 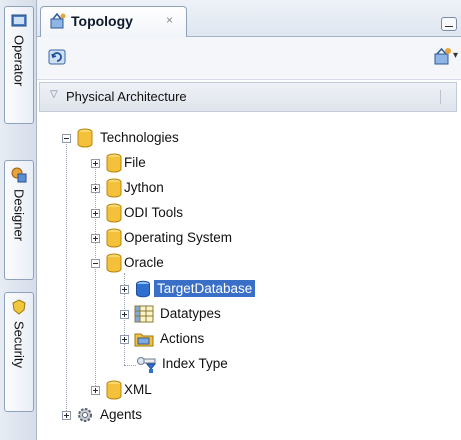 I want to click on tree-node-datatypes: Datatypes, so click(x=220, y=315).